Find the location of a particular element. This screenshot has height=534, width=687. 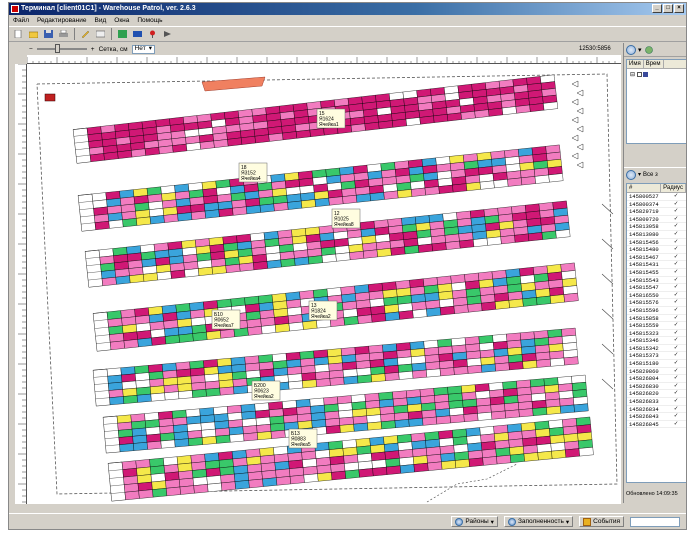

tree-root-node: ⊟ is located at coordinates (656, 74).